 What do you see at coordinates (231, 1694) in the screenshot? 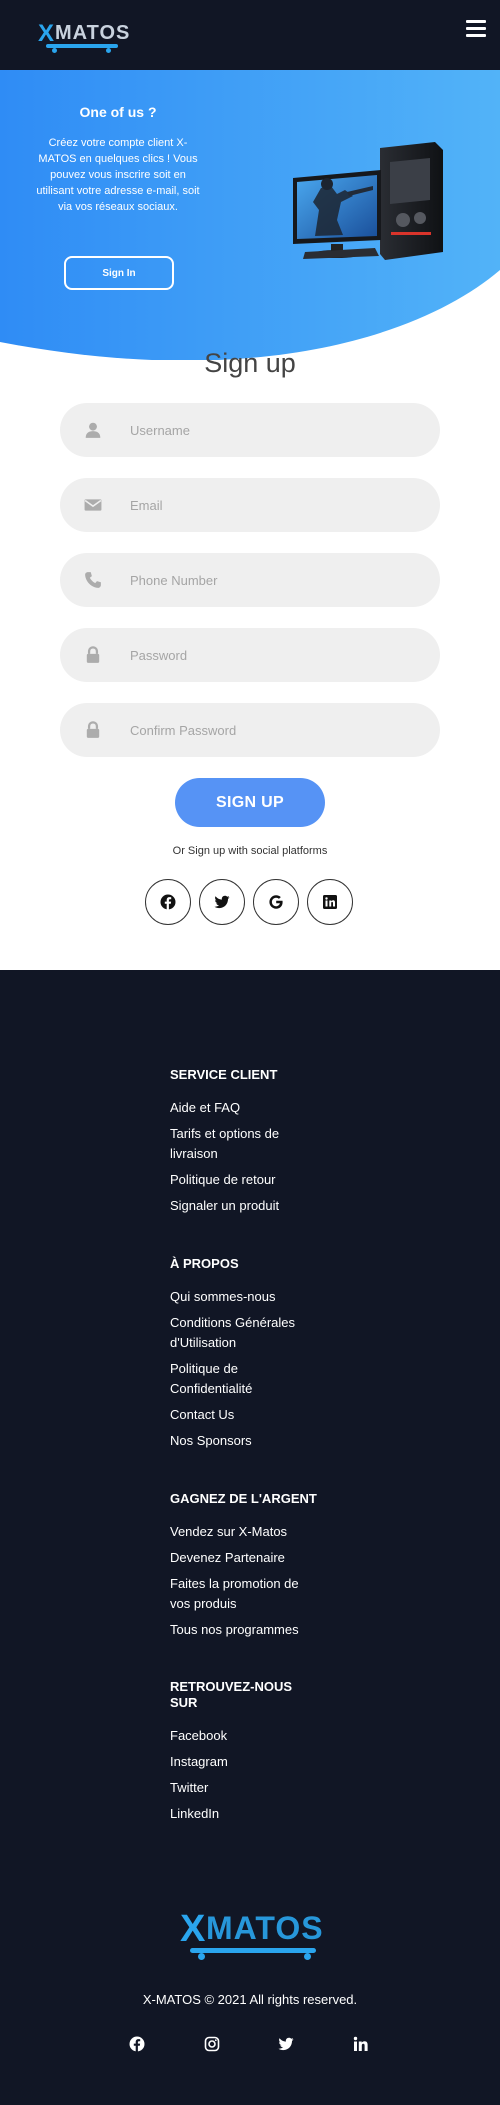
I see `footer-heading-retrouvez-nous: RETROUVEZ-NOUS SUR` at bounding box center [231, 1694].